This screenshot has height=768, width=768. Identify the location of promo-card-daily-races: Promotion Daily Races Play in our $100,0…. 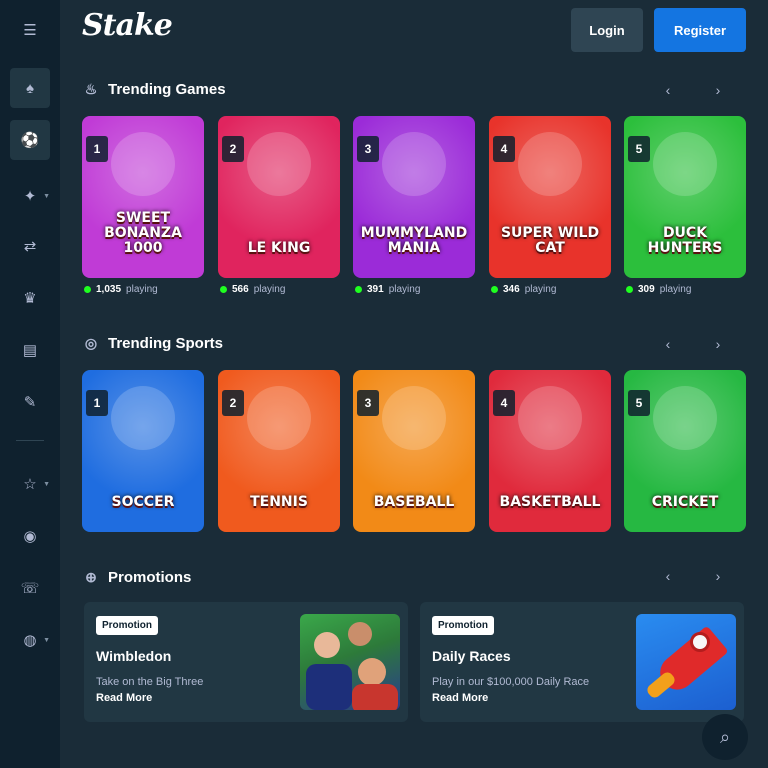
(582, 662).